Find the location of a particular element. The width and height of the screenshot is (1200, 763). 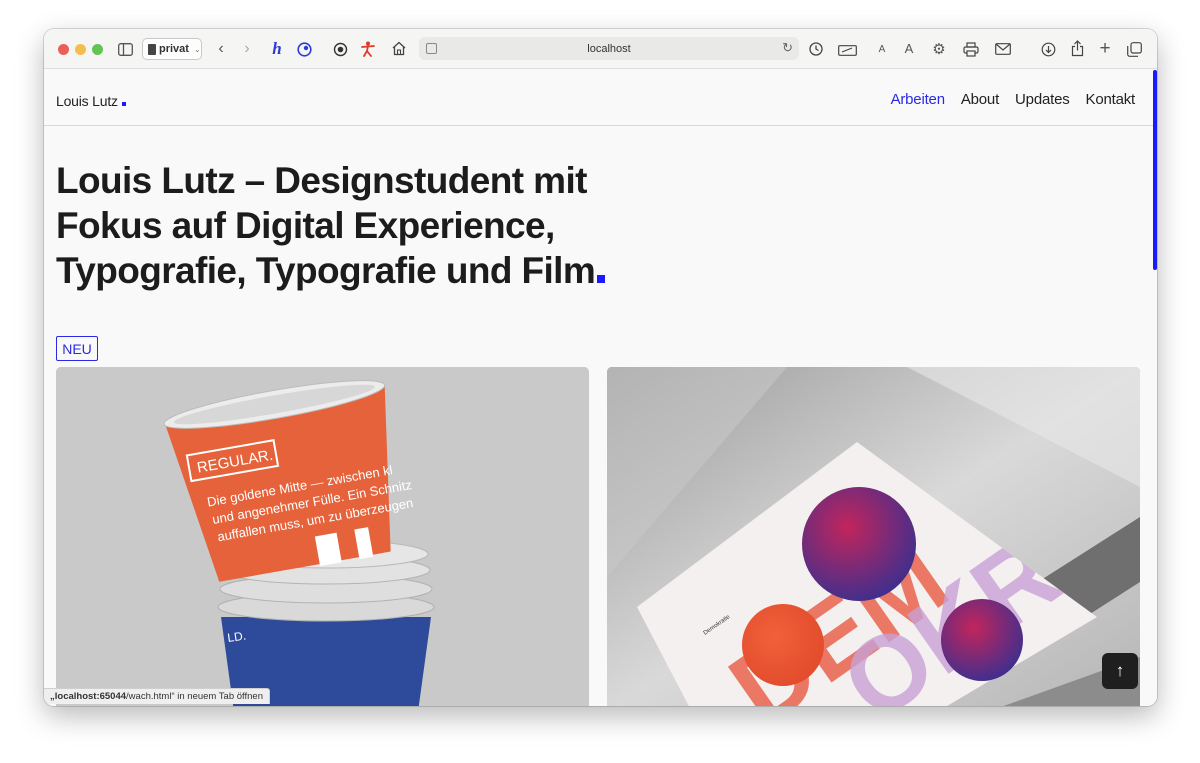

address-bar: localhost ↻ is located at coordinates (609, 48).